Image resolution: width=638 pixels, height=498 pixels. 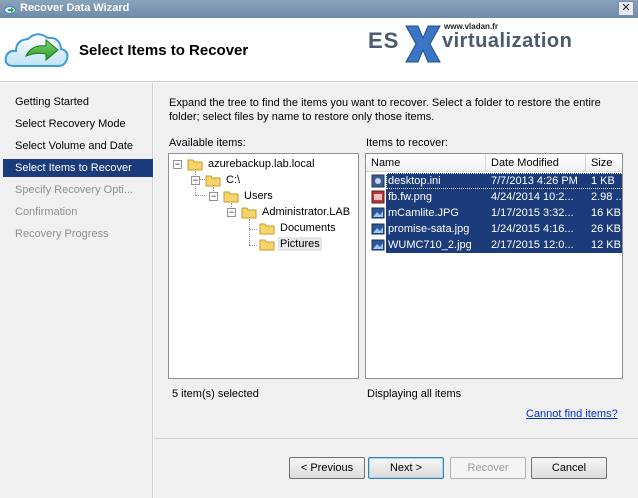 What do you see at coordinates (606, 245) in the screenshot?
I see `file-size: 12 KB` at bounding box center [606, 245].